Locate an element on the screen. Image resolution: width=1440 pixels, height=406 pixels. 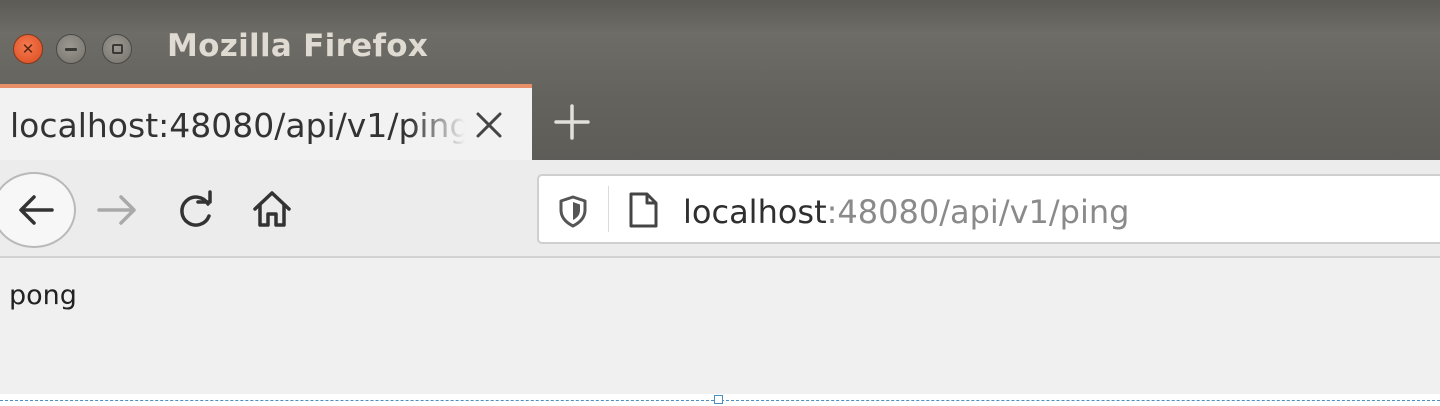
resize-handle is located at coordinates (718, 399).